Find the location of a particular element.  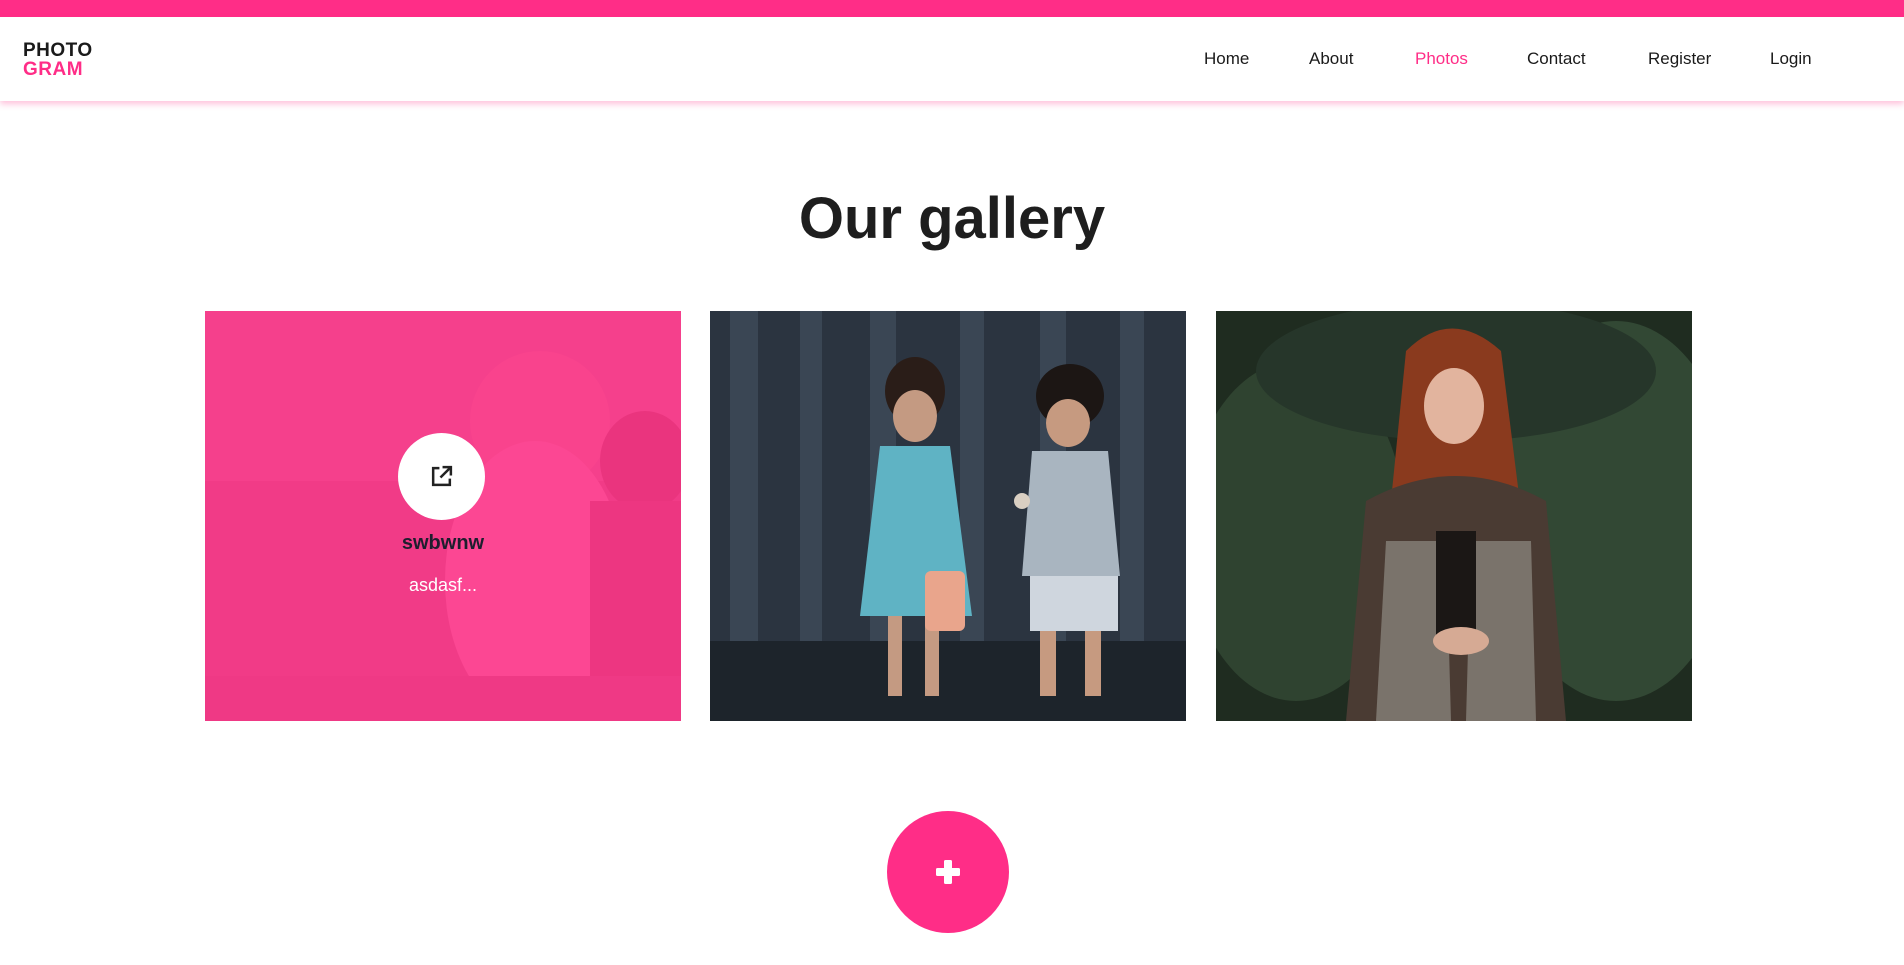

gallery-photo-red-haired-woman is located at coordinates (1454, 516).